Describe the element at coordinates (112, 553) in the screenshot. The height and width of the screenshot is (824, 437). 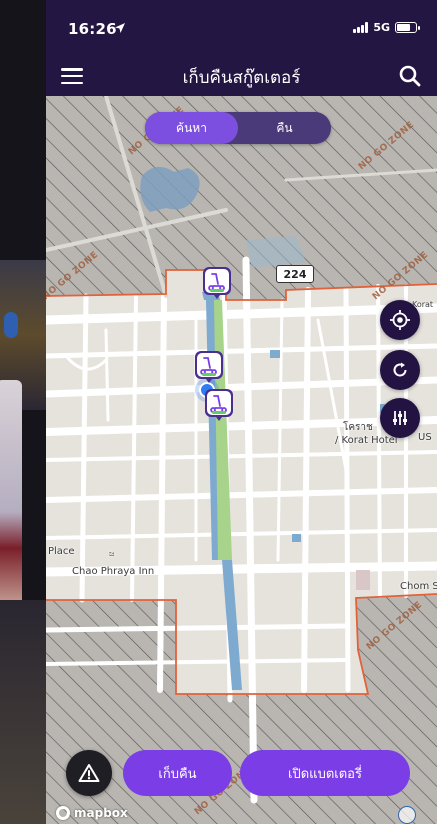
I see `map-label-inn-mark: ಜ` at that location.